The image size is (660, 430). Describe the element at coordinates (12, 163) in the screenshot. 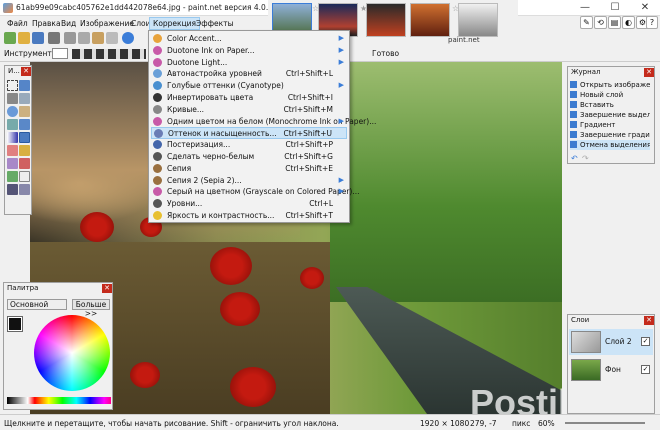

I see `clone-icon` at that location.